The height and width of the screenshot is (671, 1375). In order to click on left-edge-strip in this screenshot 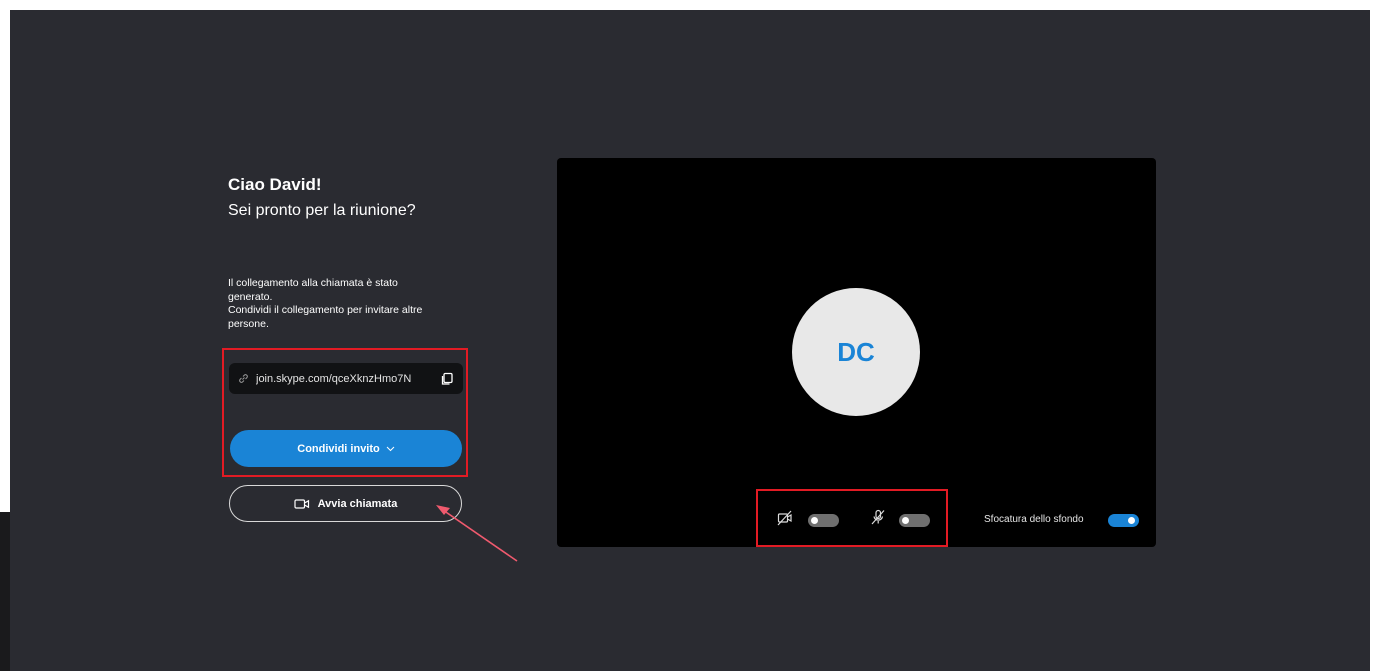, I will do `click(5, 591)`.